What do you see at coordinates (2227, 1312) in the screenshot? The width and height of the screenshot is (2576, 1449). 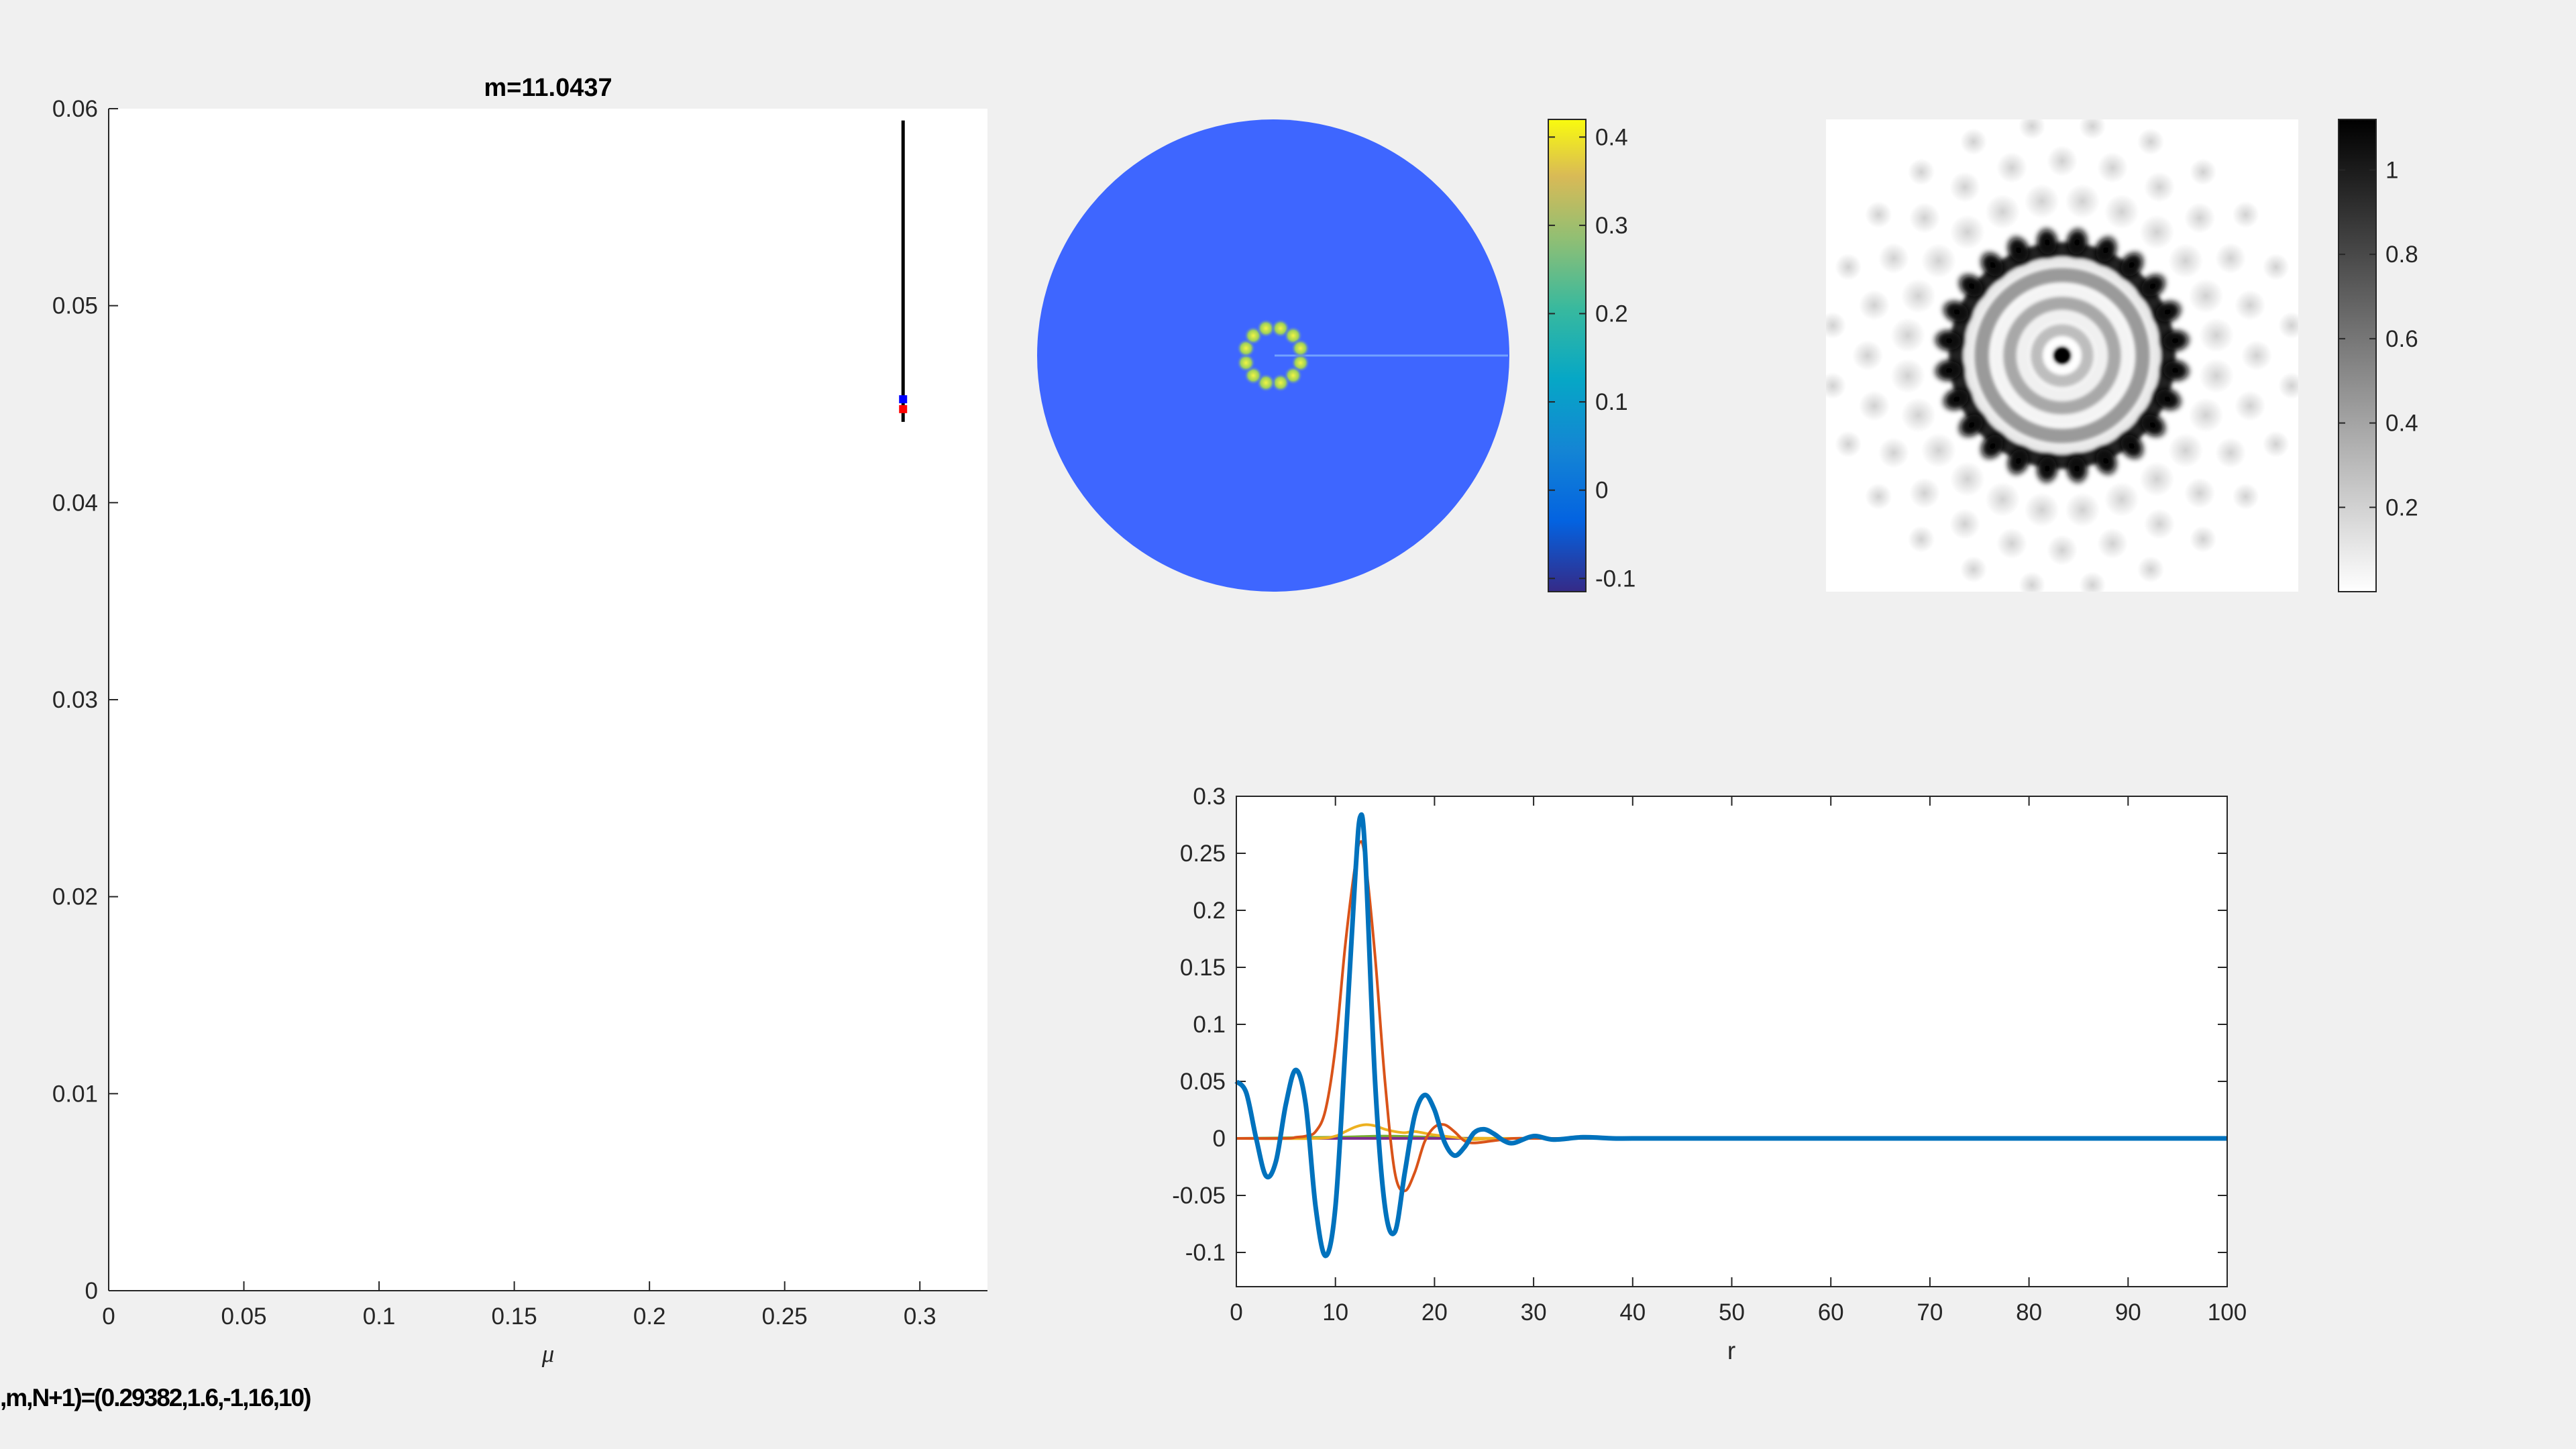 I see `x-tick-label: 100` at bounding box center [2227, 1312].